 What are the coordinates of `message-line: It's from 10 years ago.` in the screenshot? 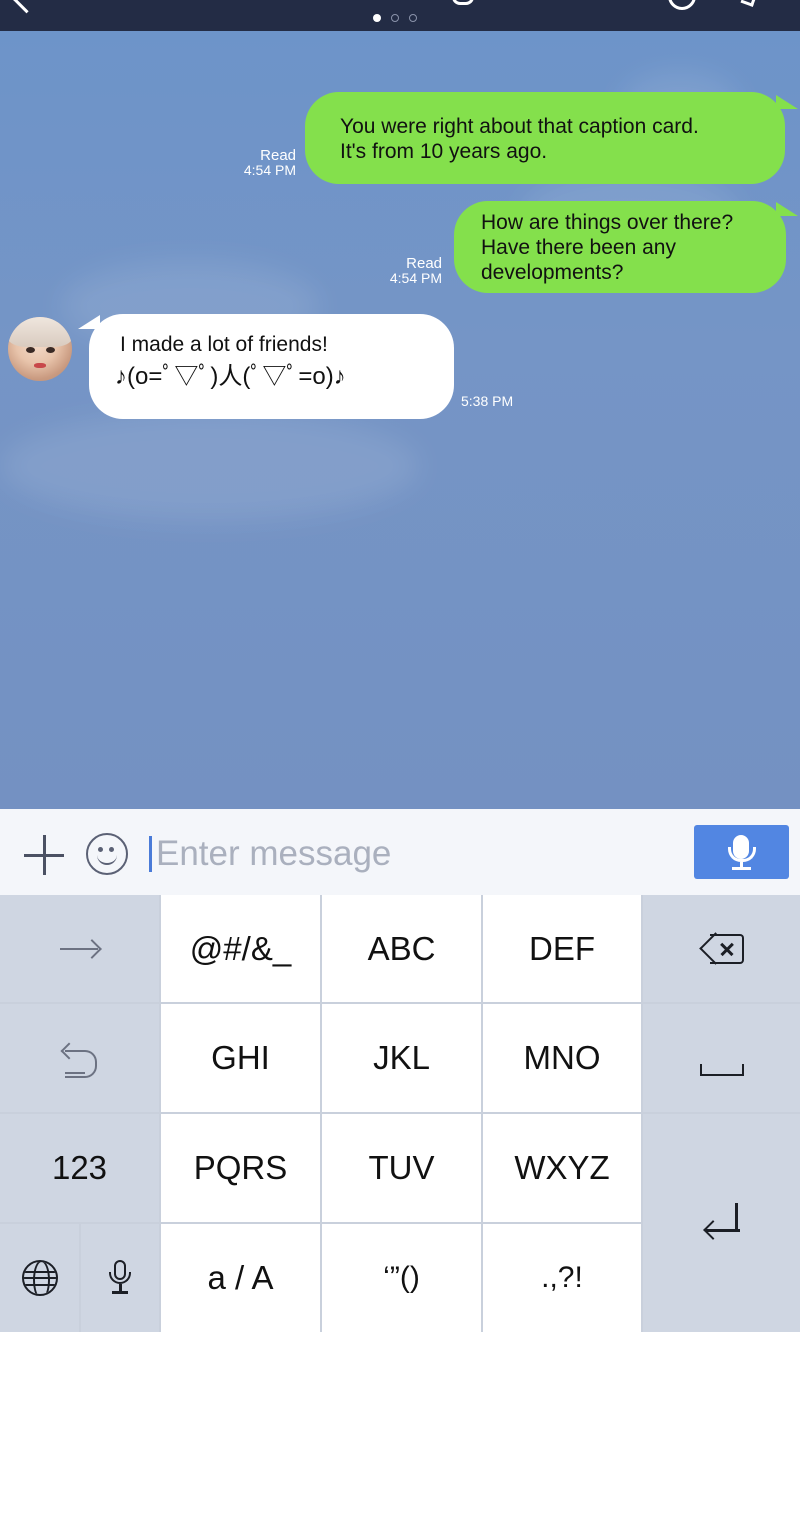 It's located at (444, 151).